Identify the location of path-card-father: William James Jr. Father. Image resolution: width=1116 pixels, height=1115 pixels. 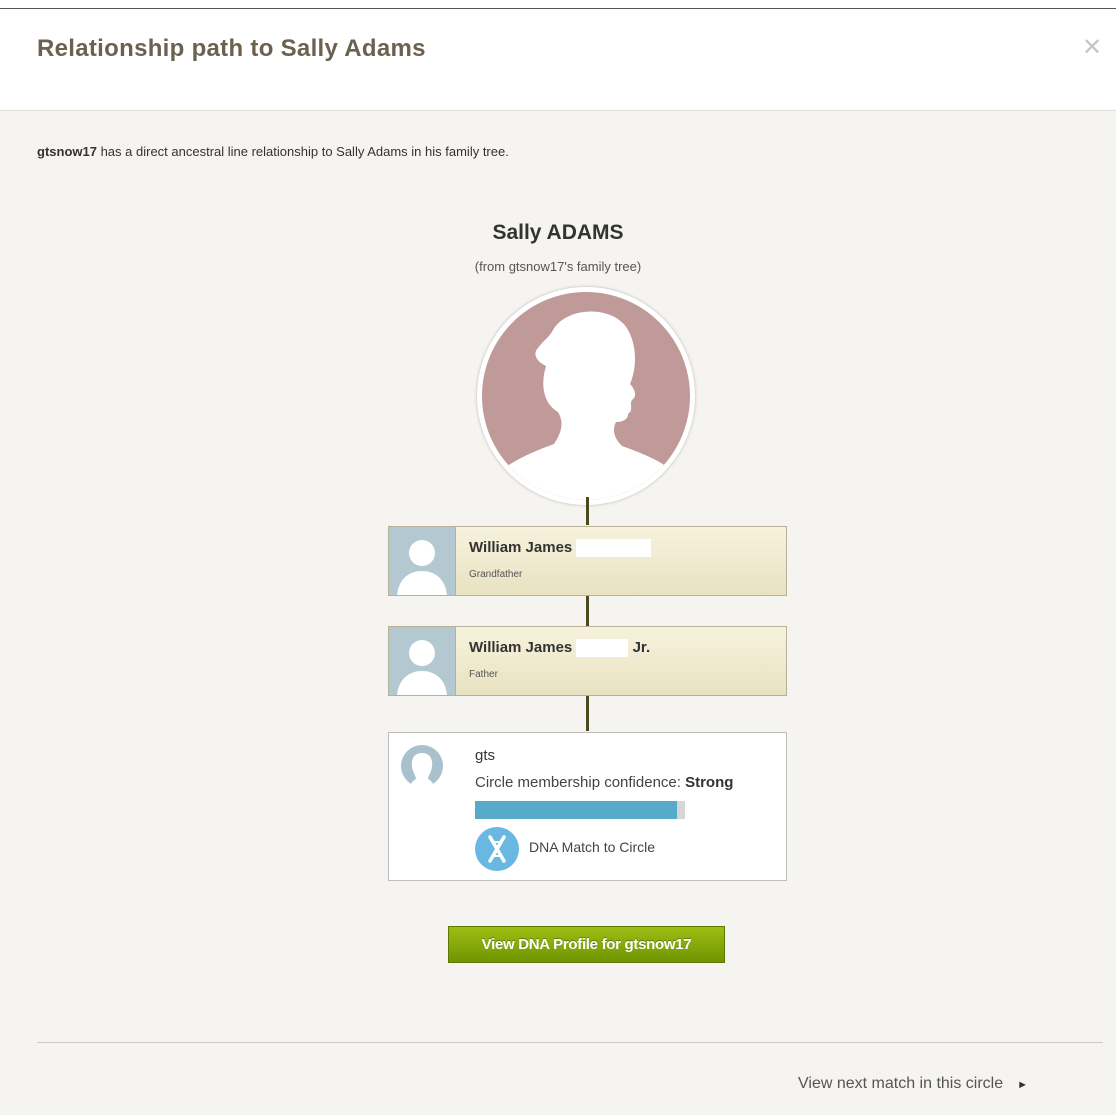
(587, 661).